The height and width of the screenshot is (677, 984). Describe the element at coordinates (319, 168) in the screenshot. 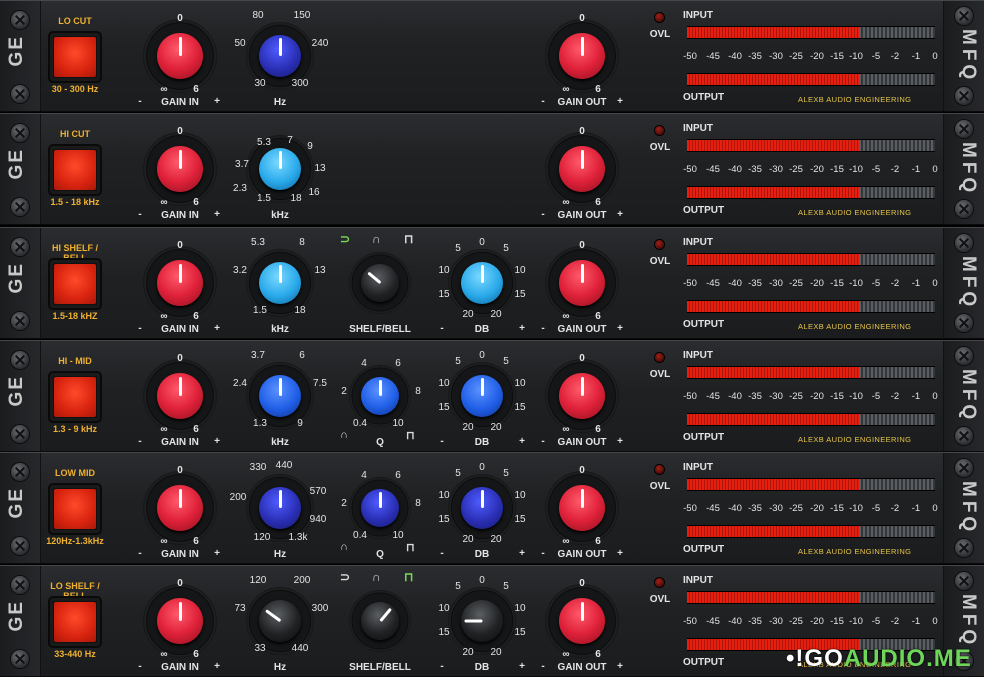

I see `frequency-tick-label: 13` at that location.